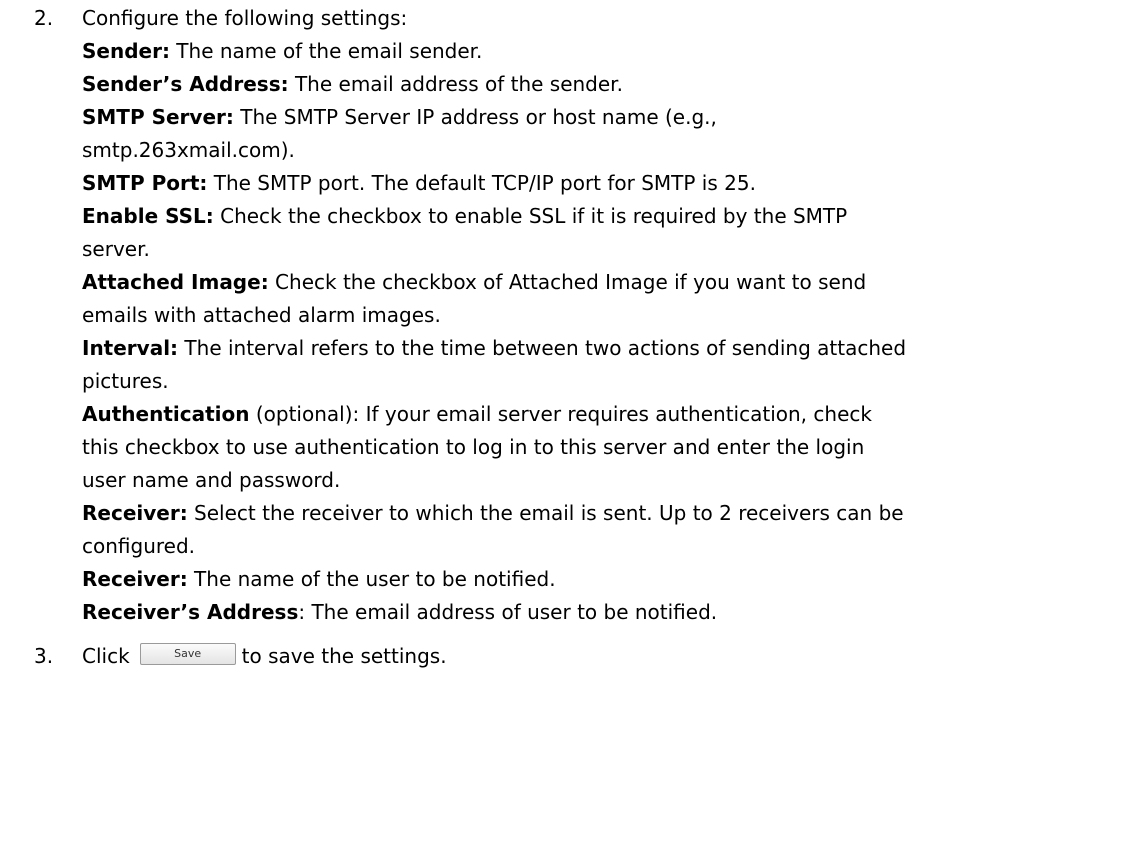 This screenshot has height=851, width=1121. Describe the element at coordinates (455, 84) in the screenshot. I see `setting-desc: The email address of the sender.` at that location.